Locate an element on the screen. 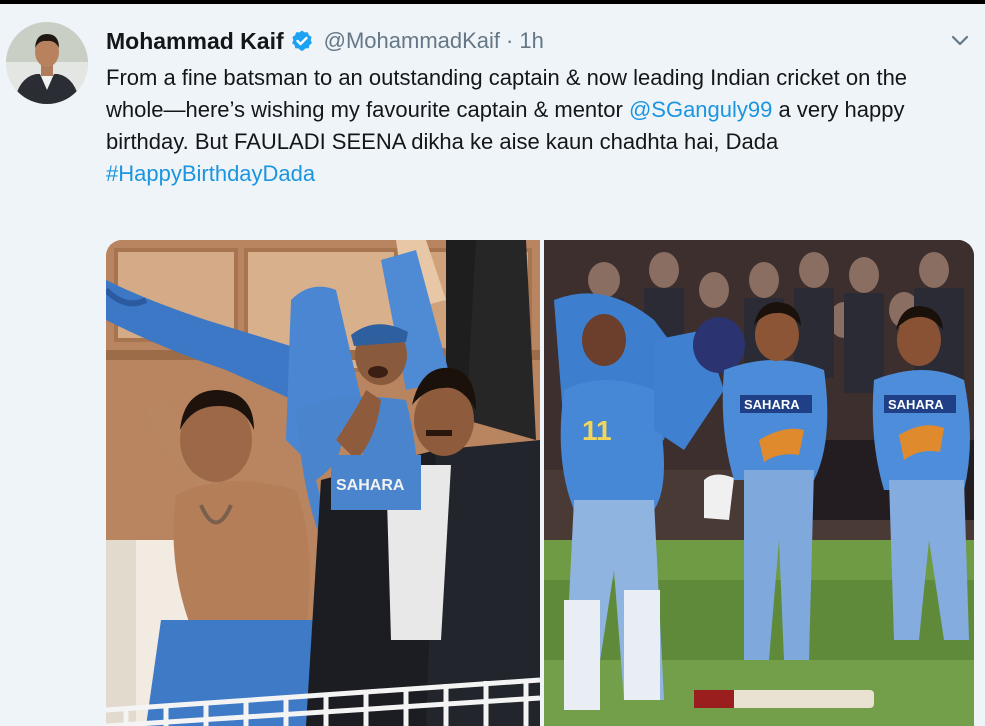 This screenshot has width=985, height=726. jersey-number: 11 is located at coordinates (597, 430).